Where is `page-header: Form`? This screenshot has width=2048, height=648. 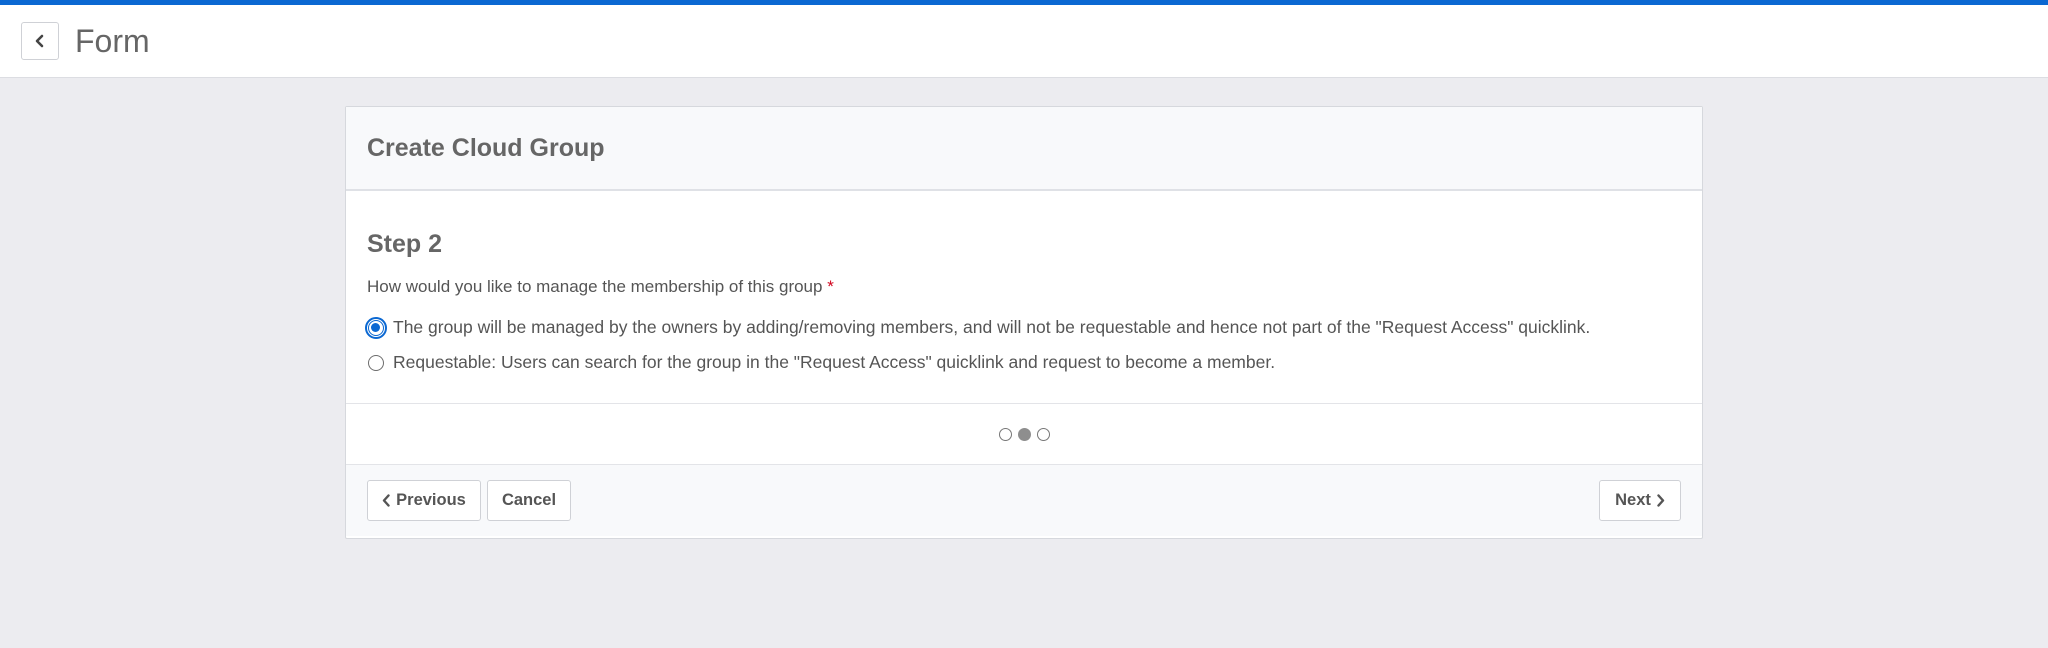
page-header: Form is located at coordinates (1024, 41).